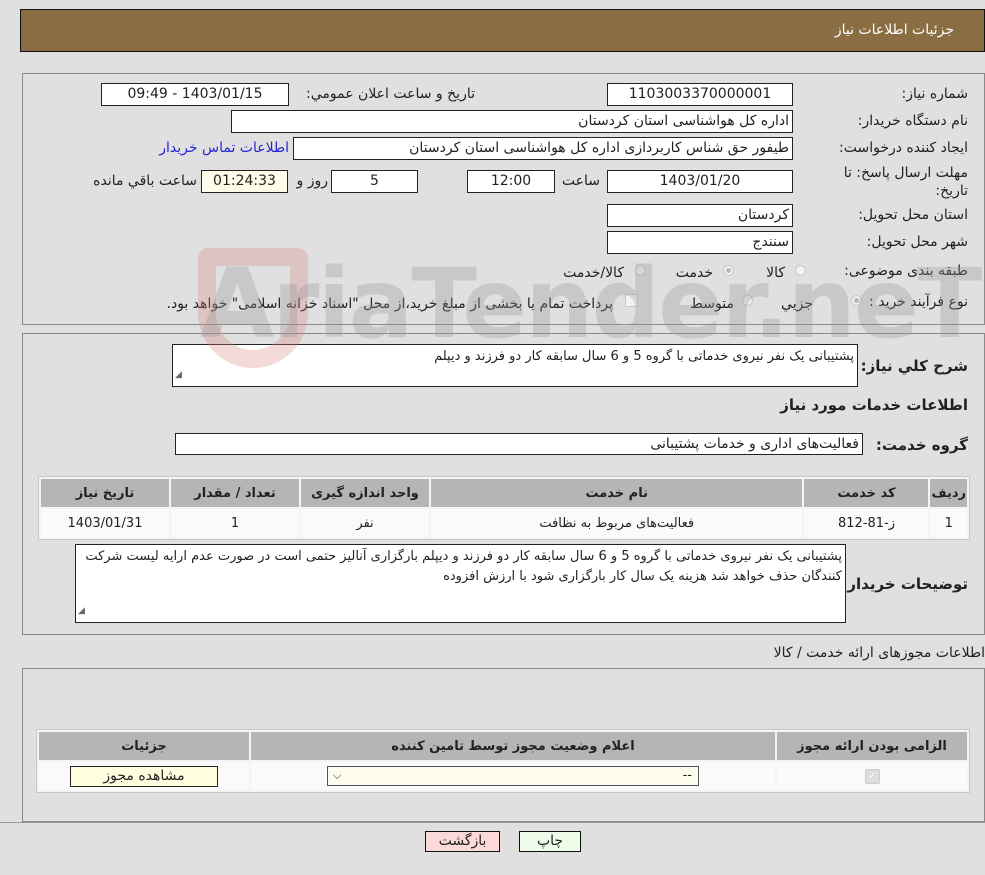 The image size is (985, 875). I want to click on cell-permit-status: -- ⌵, so click(513, 776).